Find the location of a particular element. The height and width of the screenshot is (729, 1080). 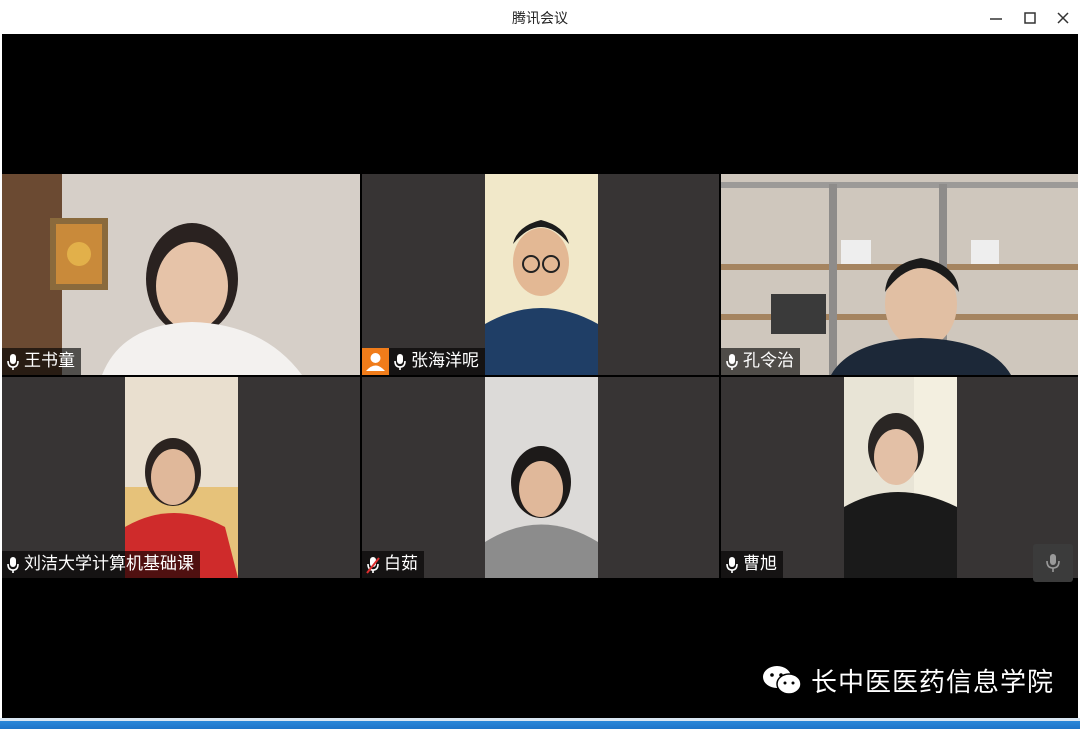

microphone-toggle-button is located at coordinates (1053, 563).